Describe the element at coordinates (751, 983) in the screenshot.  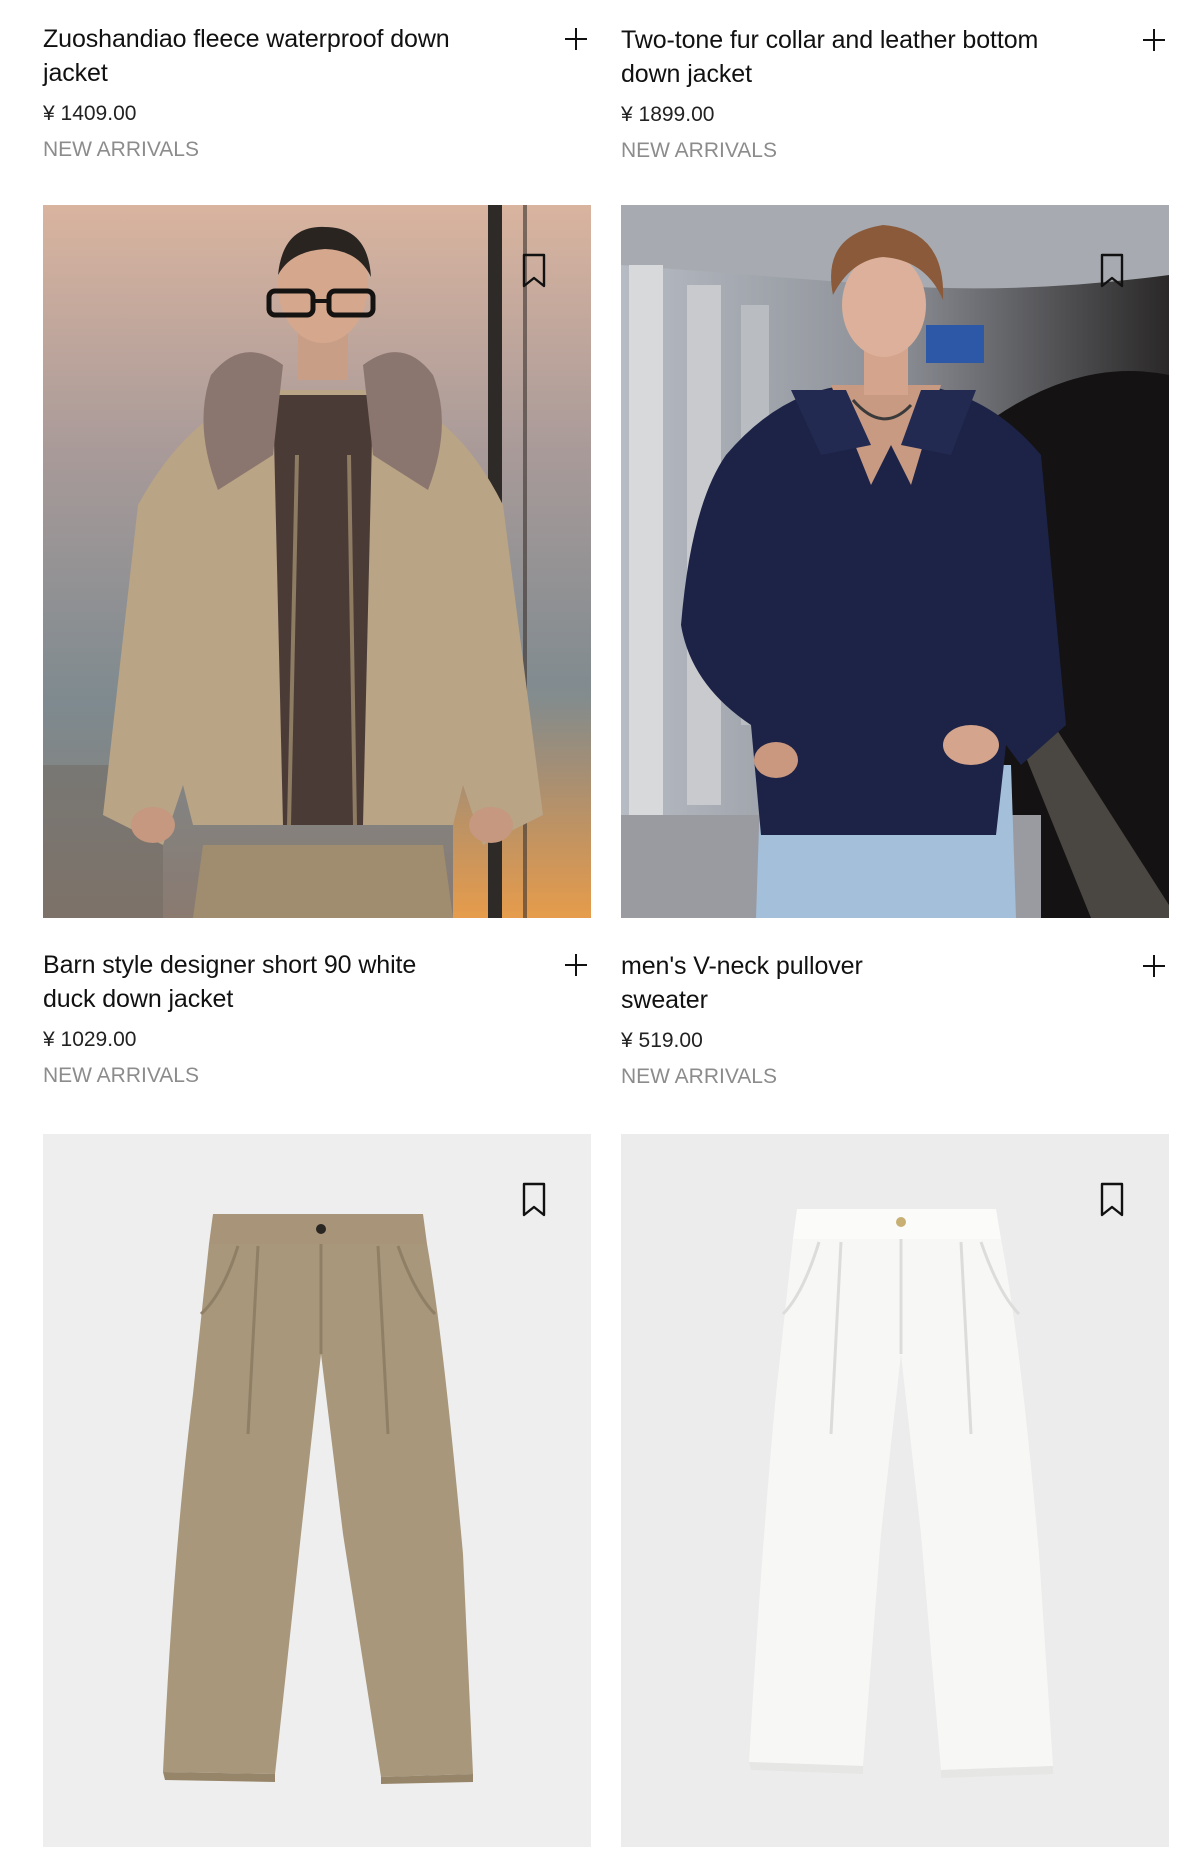
I see `product-name: men's V-neck pullover sweater` at that location.